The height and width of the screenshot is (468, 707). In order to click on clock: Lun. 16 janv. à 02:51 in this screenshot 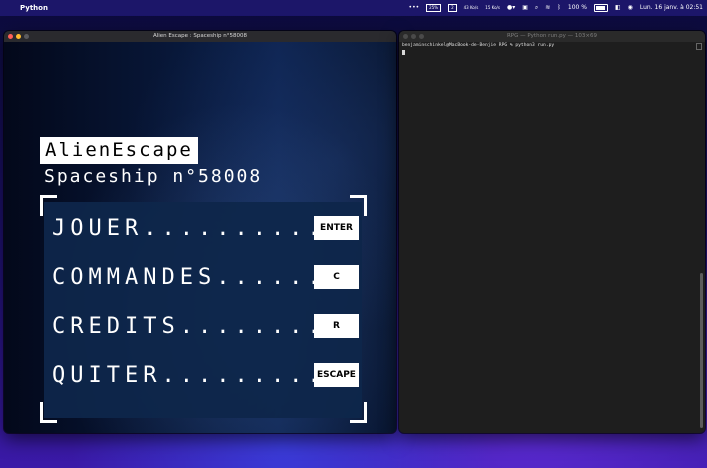, I will do `click(671, 8)`.